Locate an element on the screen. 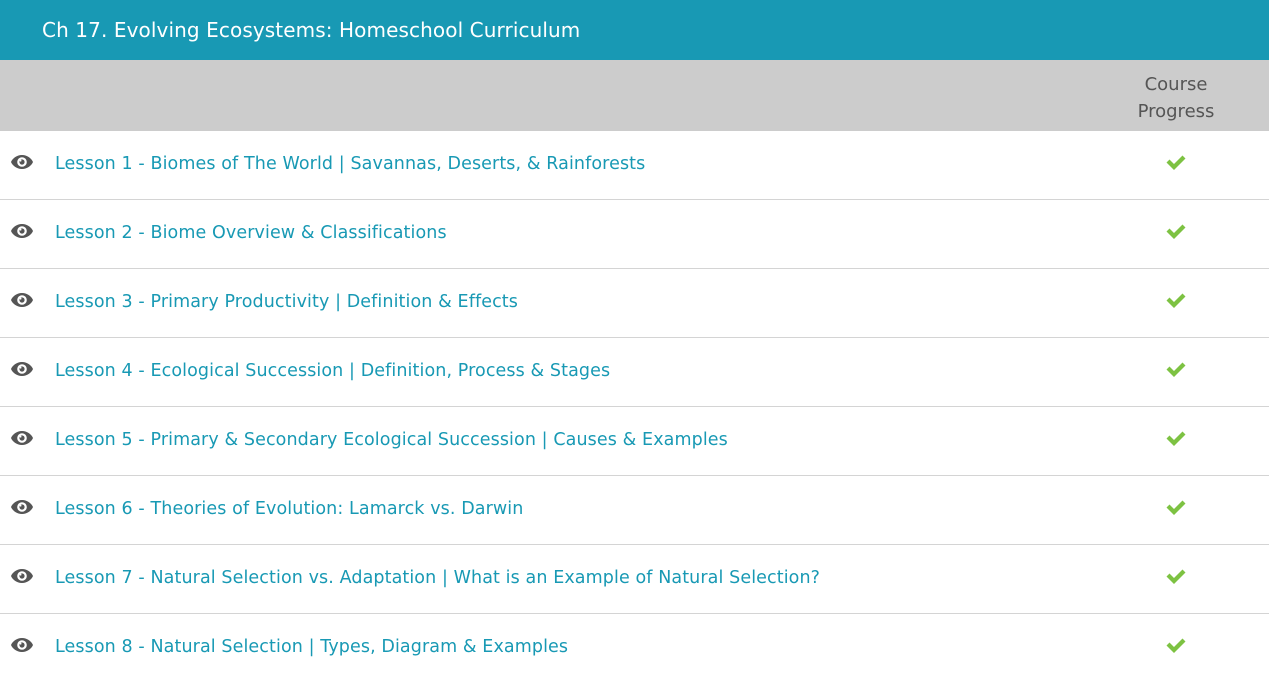  column-header-bar: Course Progress is located at coordinates (634, 95).